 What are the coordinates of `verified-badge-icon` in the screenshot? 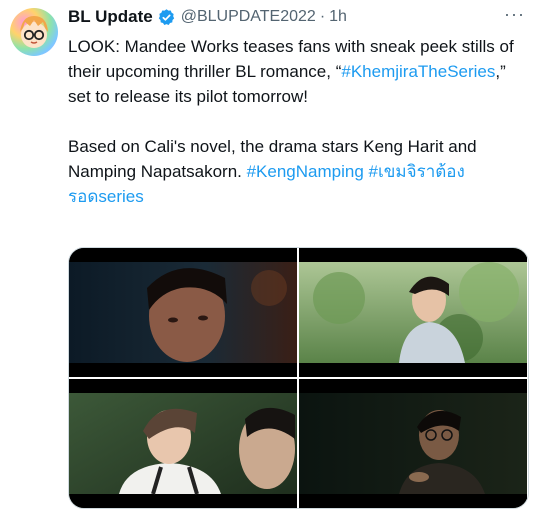 It's located at (166, 16).